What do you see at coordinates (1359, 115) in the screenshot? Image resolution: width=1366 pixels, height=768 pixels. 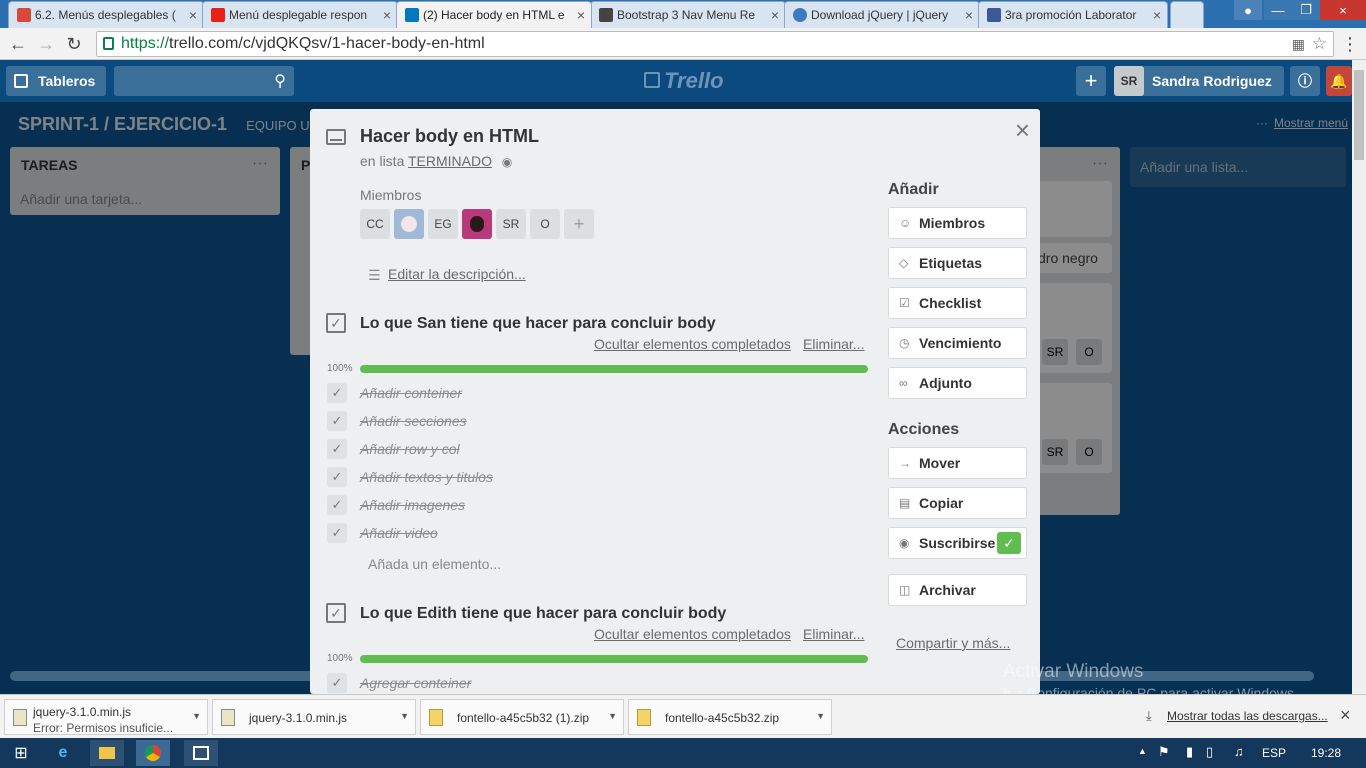 I see `scrollbar-thumb` at bounding box center [1359, 115].